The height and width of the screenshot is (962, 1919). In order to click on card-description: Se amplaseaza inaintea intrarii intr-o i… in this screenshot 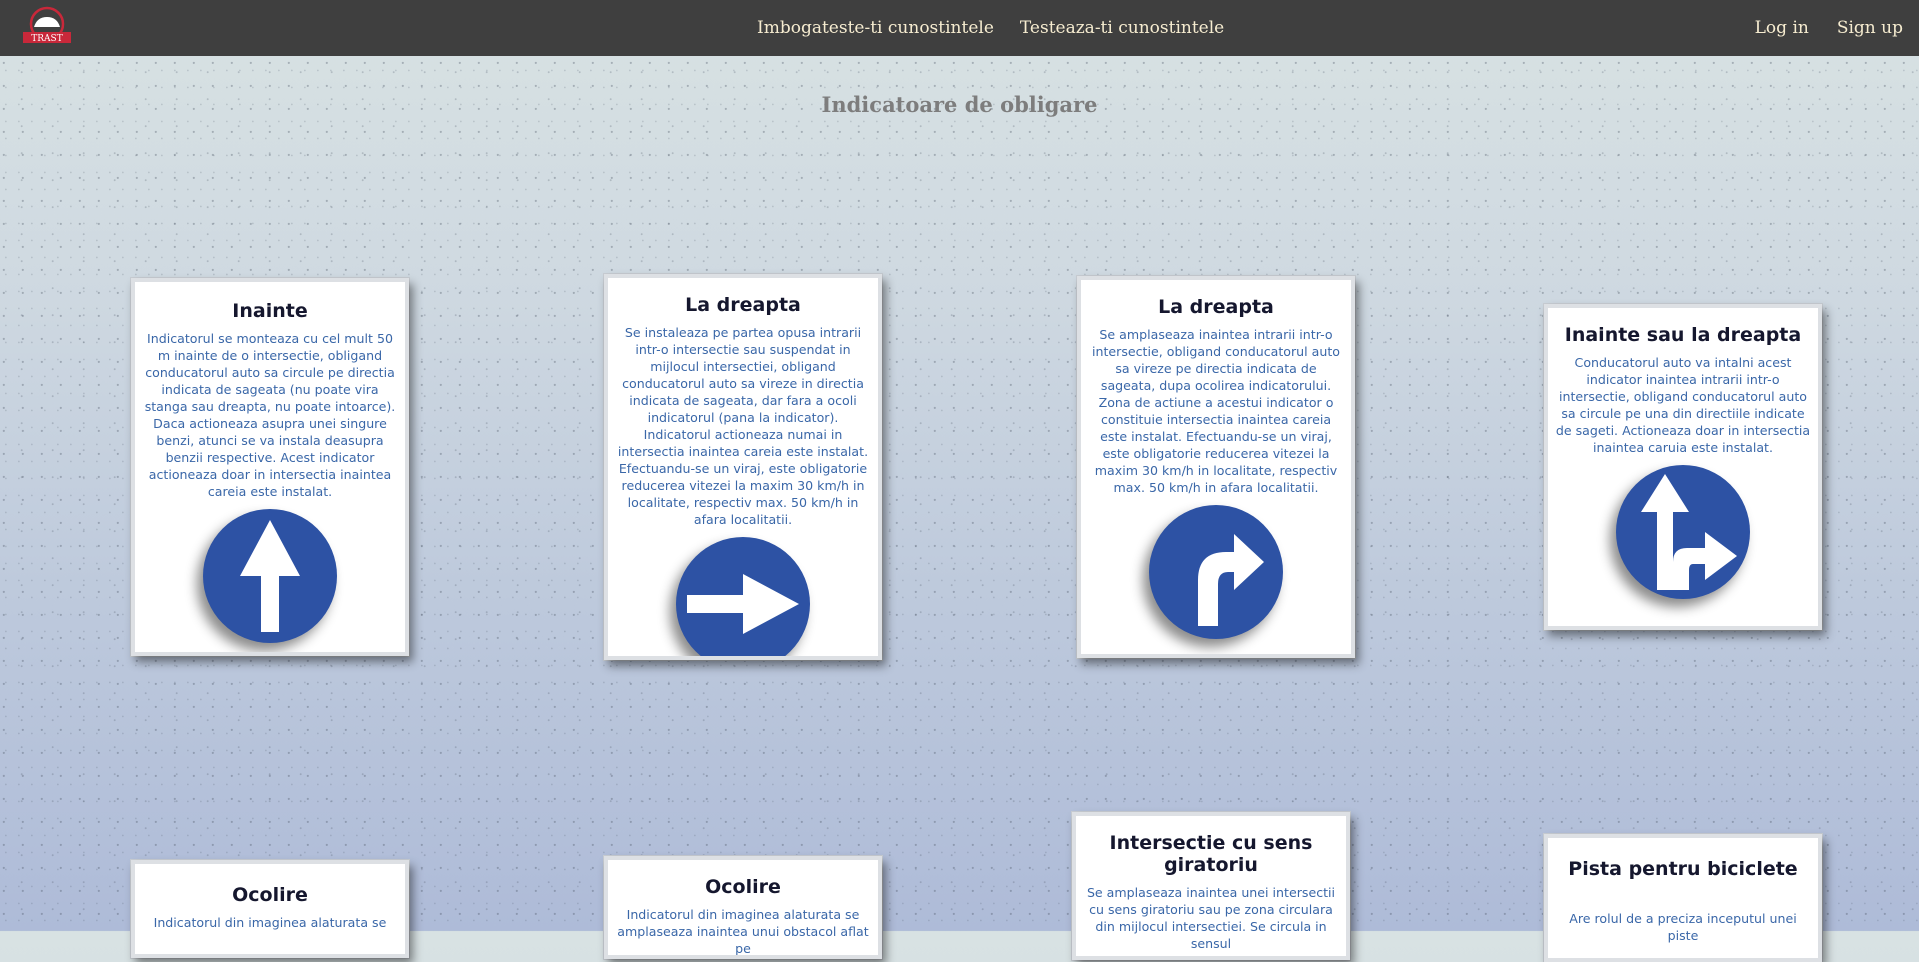, I will do `click(1216, 411)`.